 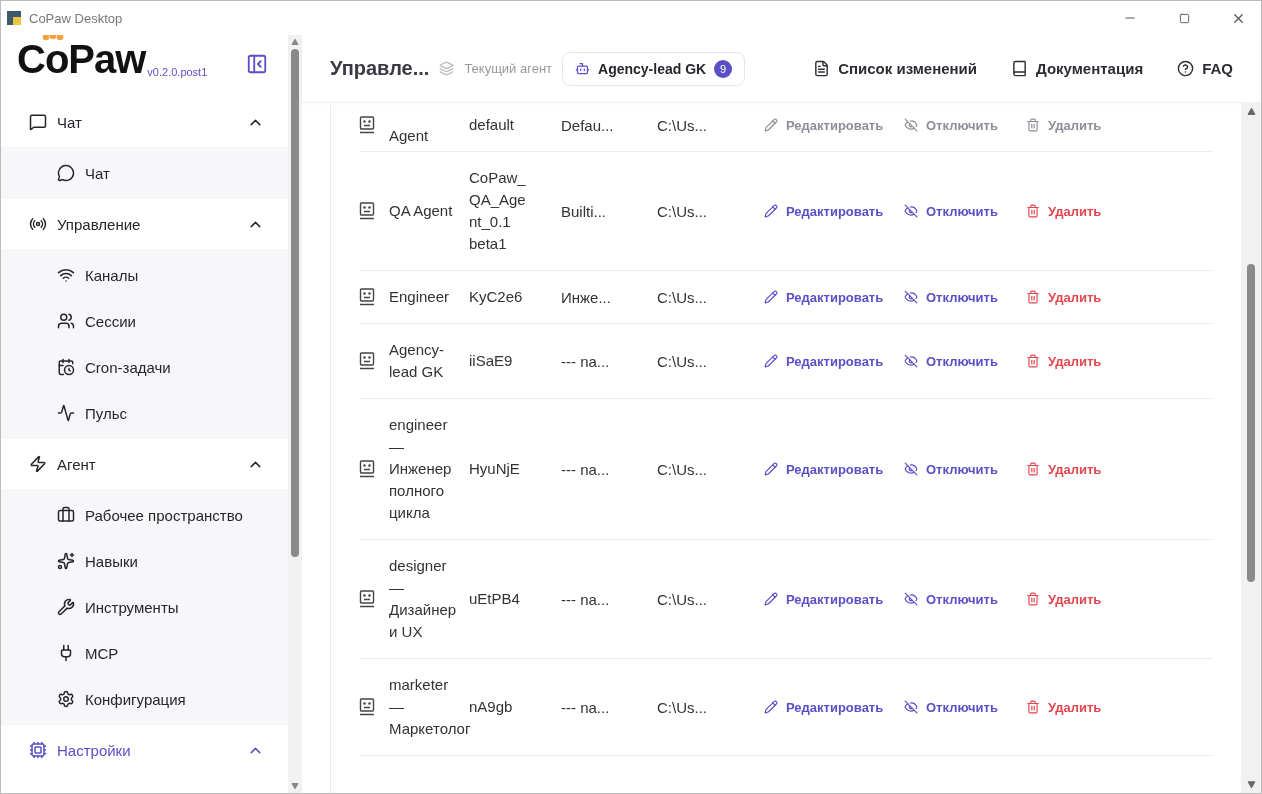 I want to click on agent-name: Agency-lead GK, so click(x=417, y=361).